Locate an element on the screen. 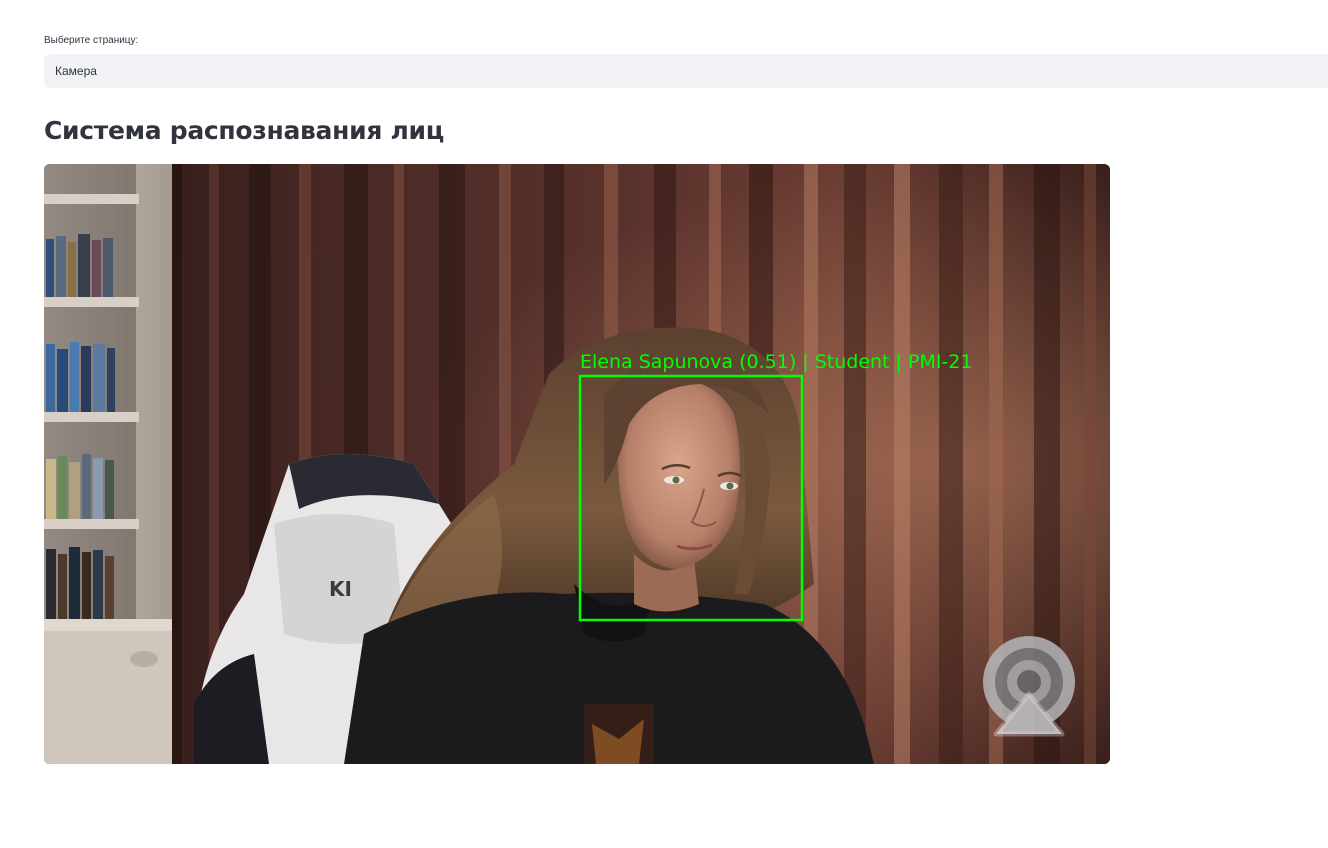  page-select-label: Выберите страницу: is located at coordinates (91, 40).